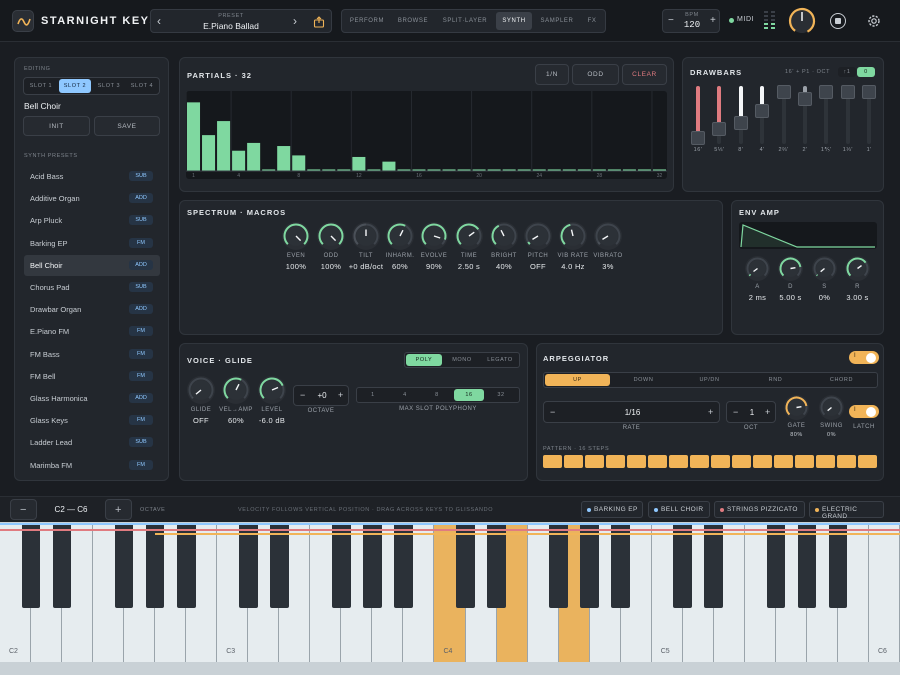 The image size is (900, 675). Describe the element at coordinates (573, 236) in the screenshot. I see `macro-vib-rate-knob` at that location.